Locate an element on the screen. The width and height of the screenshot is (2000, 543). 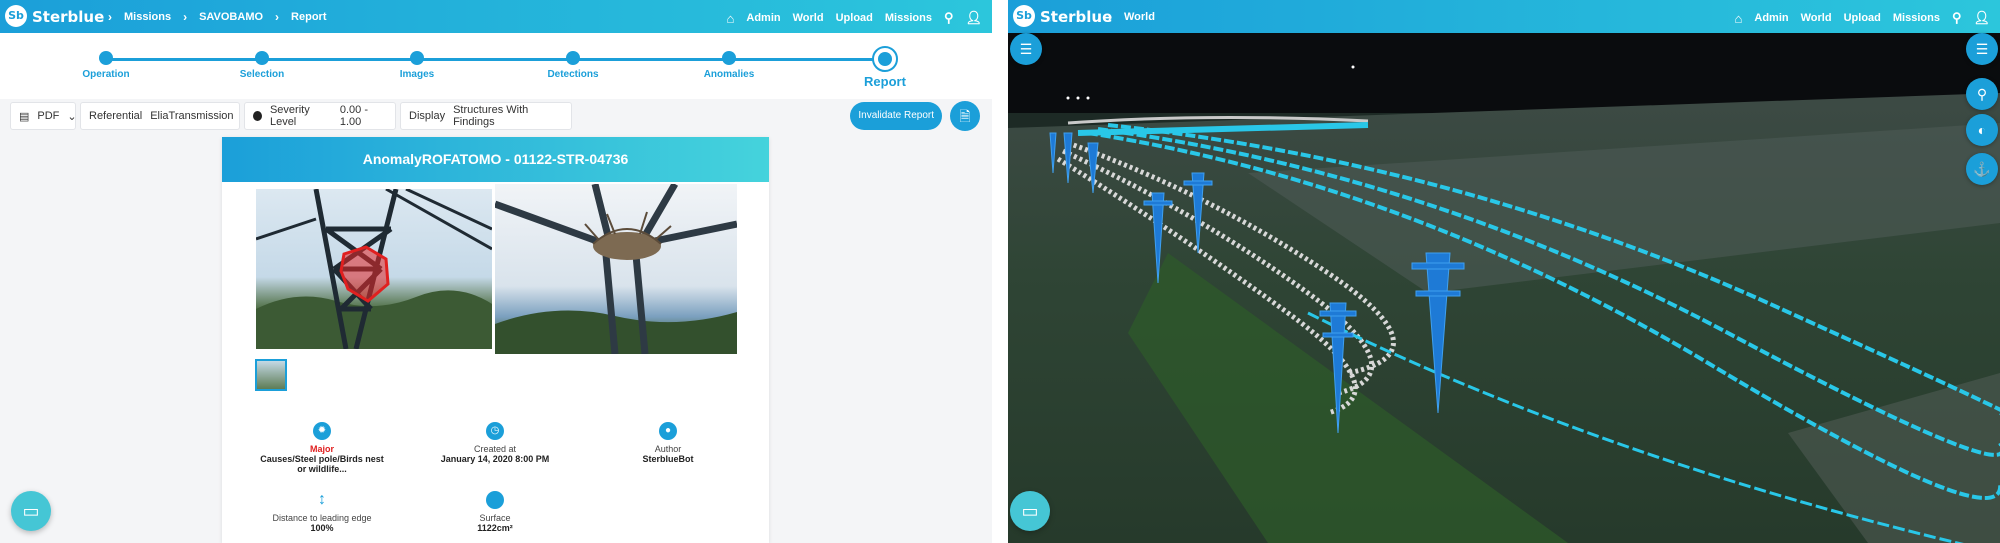
author-value: SterblueBot is located at coordinates (668, 459).